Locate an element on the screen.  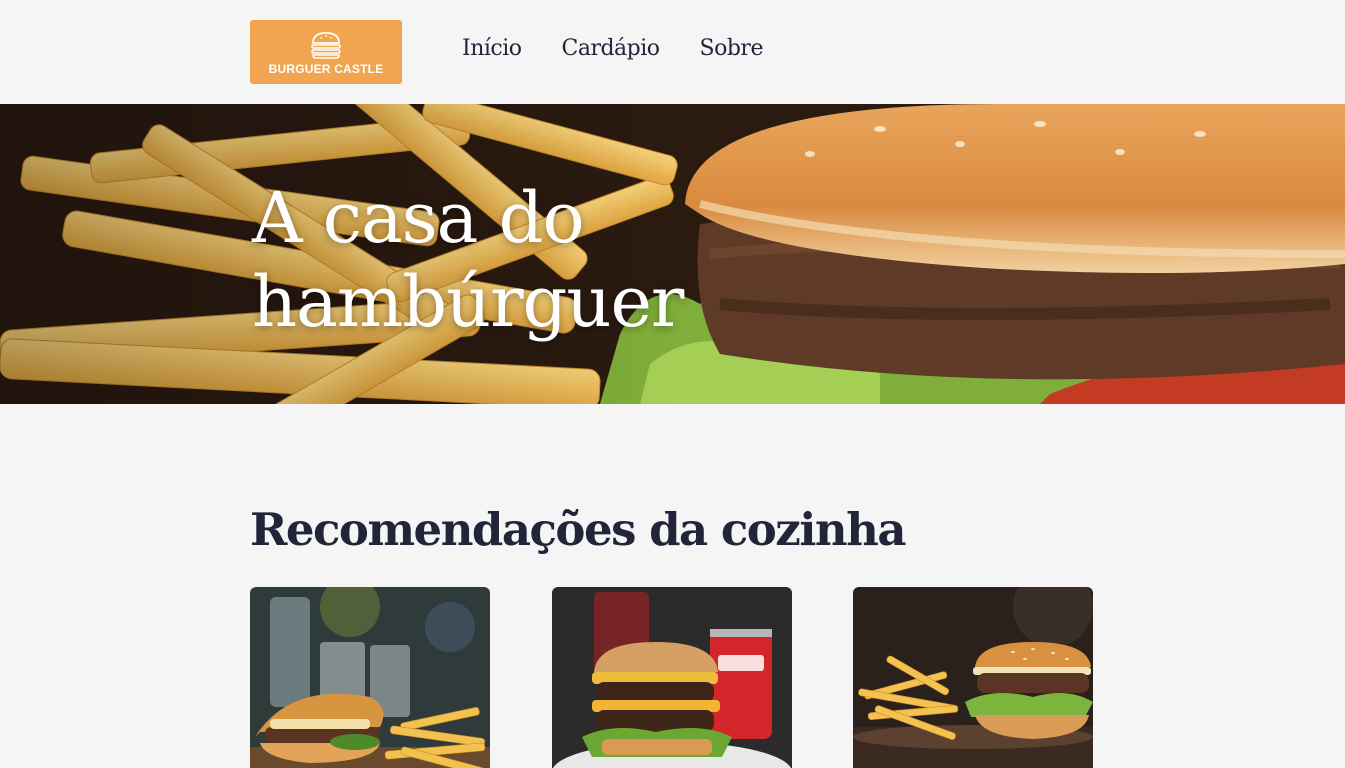
site-header: BURGUER CASTLE Início Cardápio Sobre is located at coordinates (672, 52).